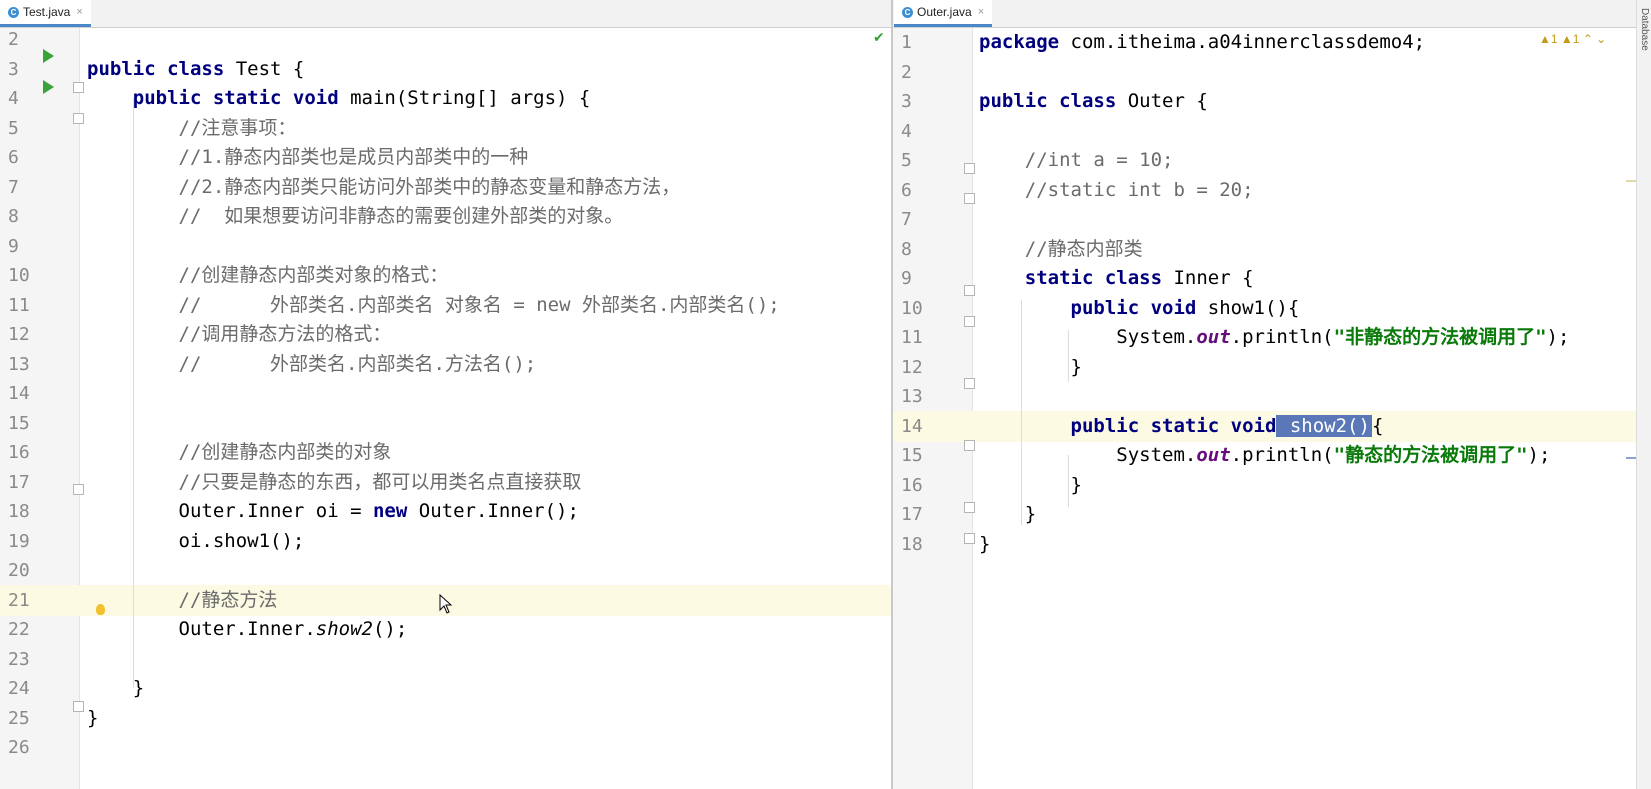 The image size is (1651, 789). Describe the element at coordinates (1272, 485) in the screenshot. I see `code-line: 16 }` at that location.